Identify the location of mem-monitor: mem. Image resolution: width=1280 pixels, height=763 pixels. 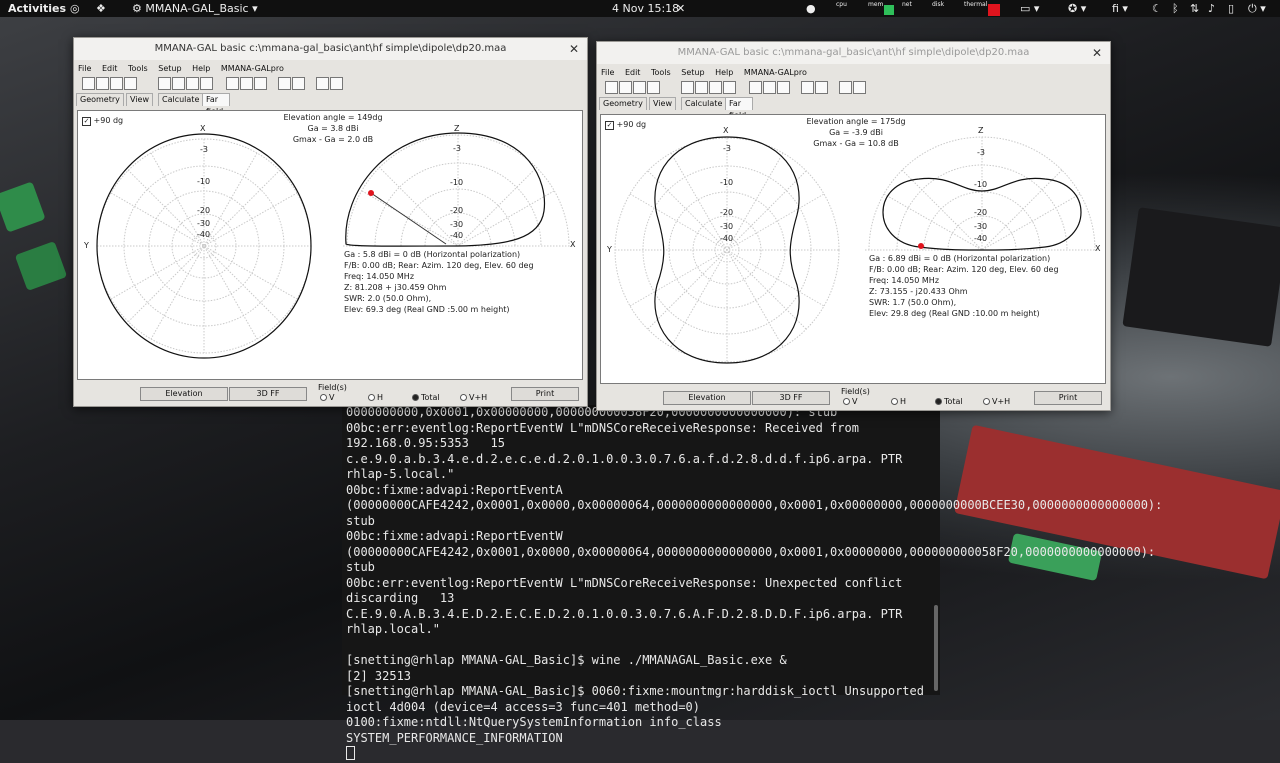
(882, 8).